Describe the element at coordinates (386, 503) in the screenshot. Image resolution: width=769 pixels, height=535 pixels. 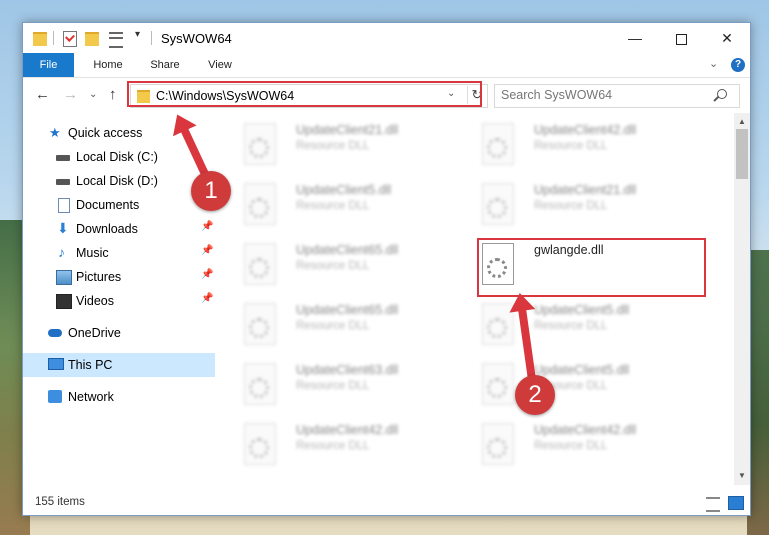
I see `status-bar: 155 items` at that location.